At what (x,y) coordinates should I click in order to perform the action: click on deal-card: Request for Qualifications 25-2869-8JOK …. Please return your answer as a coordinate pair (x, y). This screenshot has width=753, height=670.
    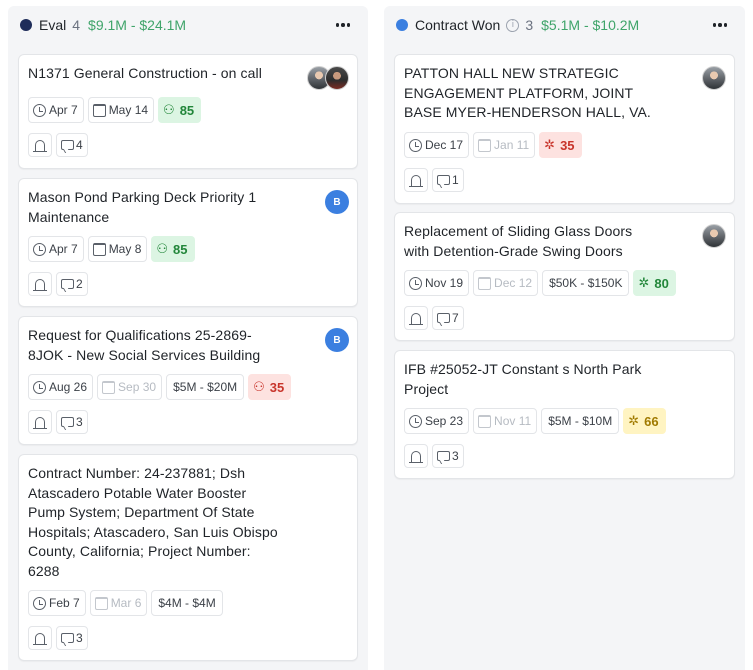
    Looking at the image, I should click on (188, 380).